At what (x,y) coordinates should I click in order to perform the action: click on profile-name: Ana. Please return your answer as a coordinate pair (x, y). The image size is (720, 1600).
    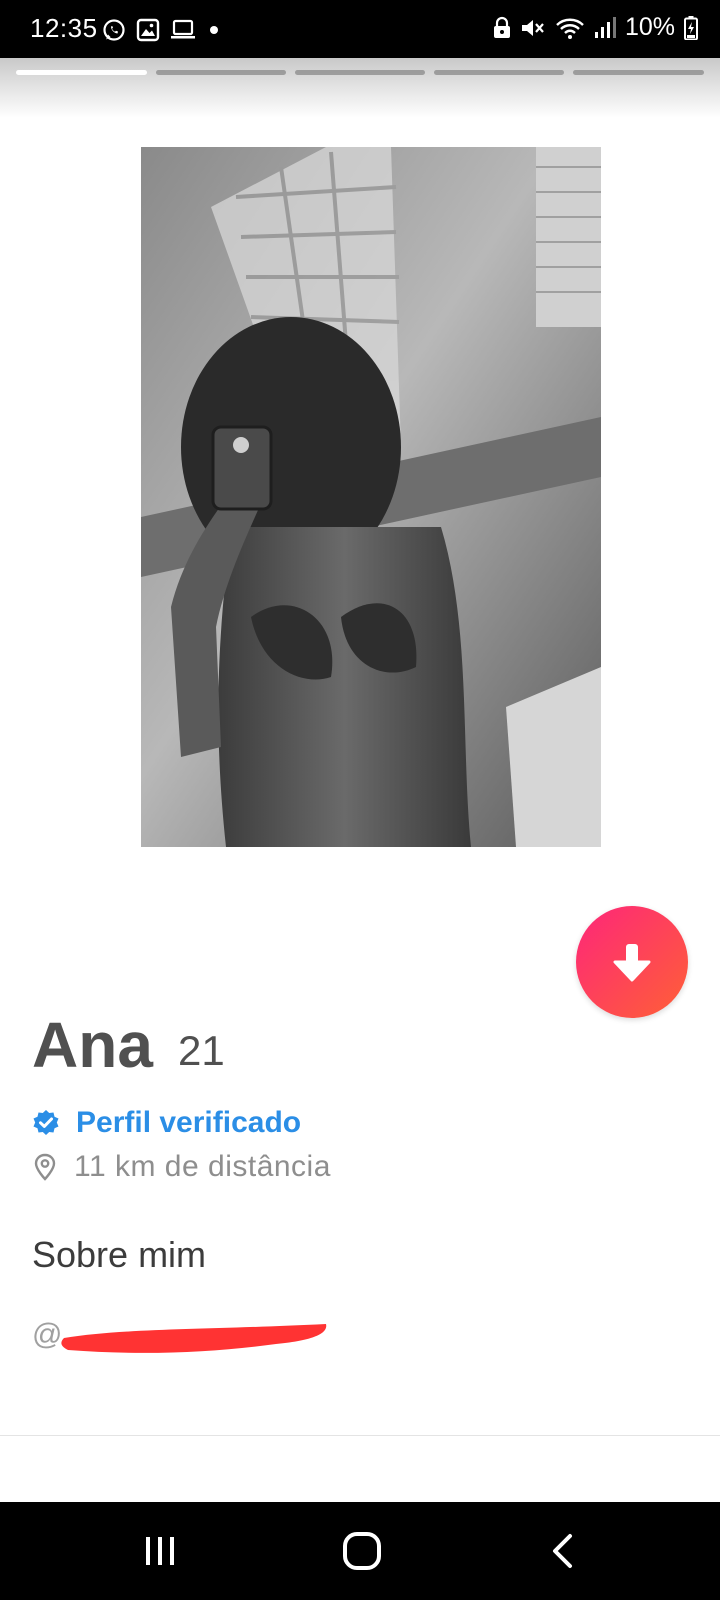
    Looking at the image, I should click on (92, 1045).